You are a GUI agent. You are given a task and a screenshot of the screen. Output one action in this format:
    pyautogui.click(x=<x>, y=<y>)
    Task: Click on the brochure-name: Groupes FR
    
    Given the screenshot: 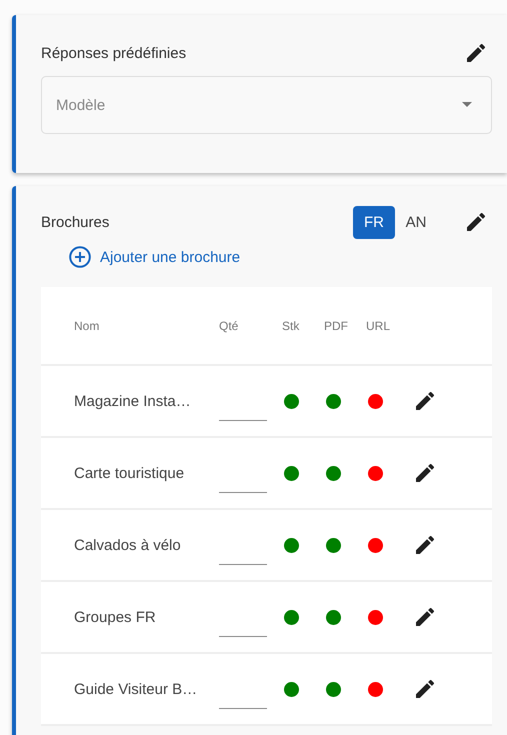 What is the action you would take?
    pyautogui.click(x=115, y=617)
    